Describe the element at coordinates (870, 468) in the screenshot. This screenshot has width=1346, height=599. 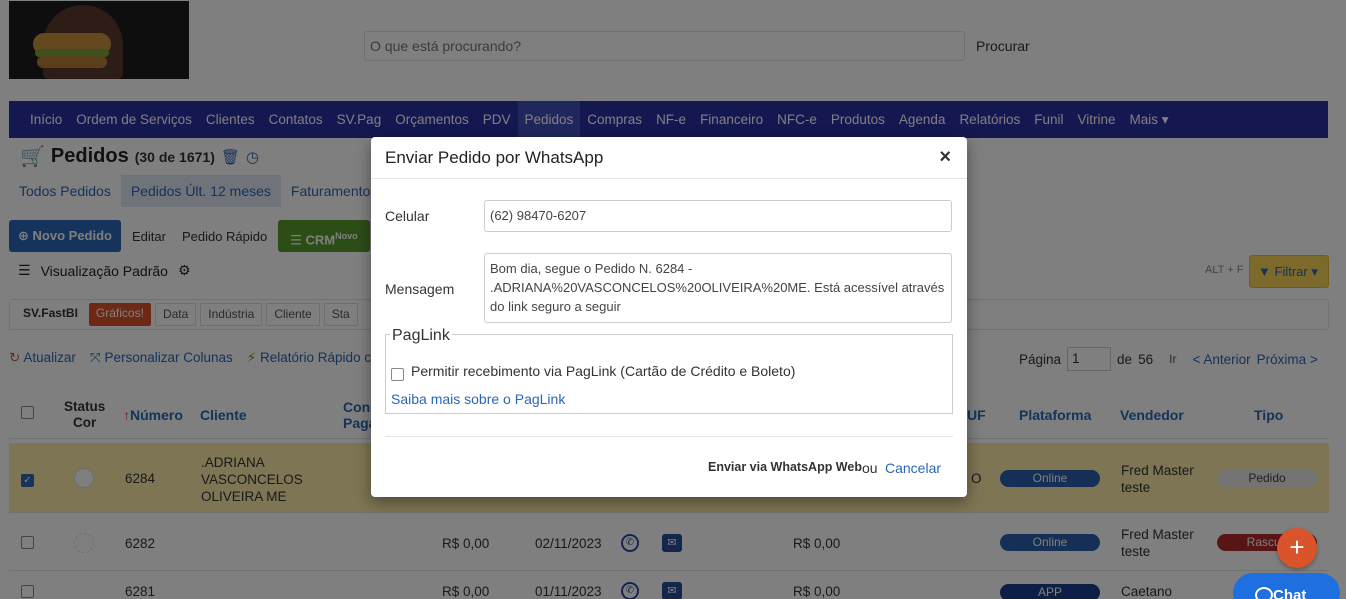
I see `or-label: ou` at that location.